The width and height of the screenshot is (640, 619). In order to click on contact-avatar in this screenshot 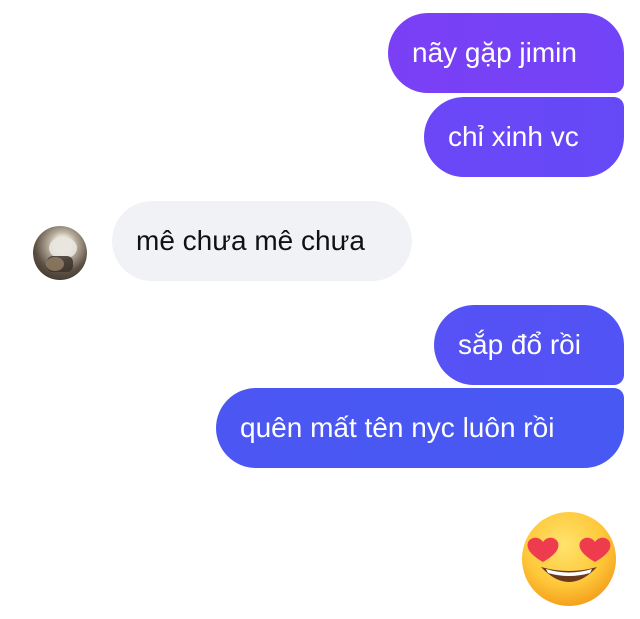, I will do `click(60, 253)`.